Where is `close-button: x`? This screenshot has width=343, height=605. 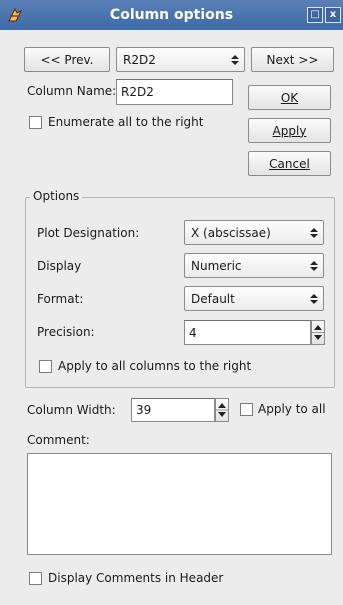
close-button: x is located at coordinates (333, 15).